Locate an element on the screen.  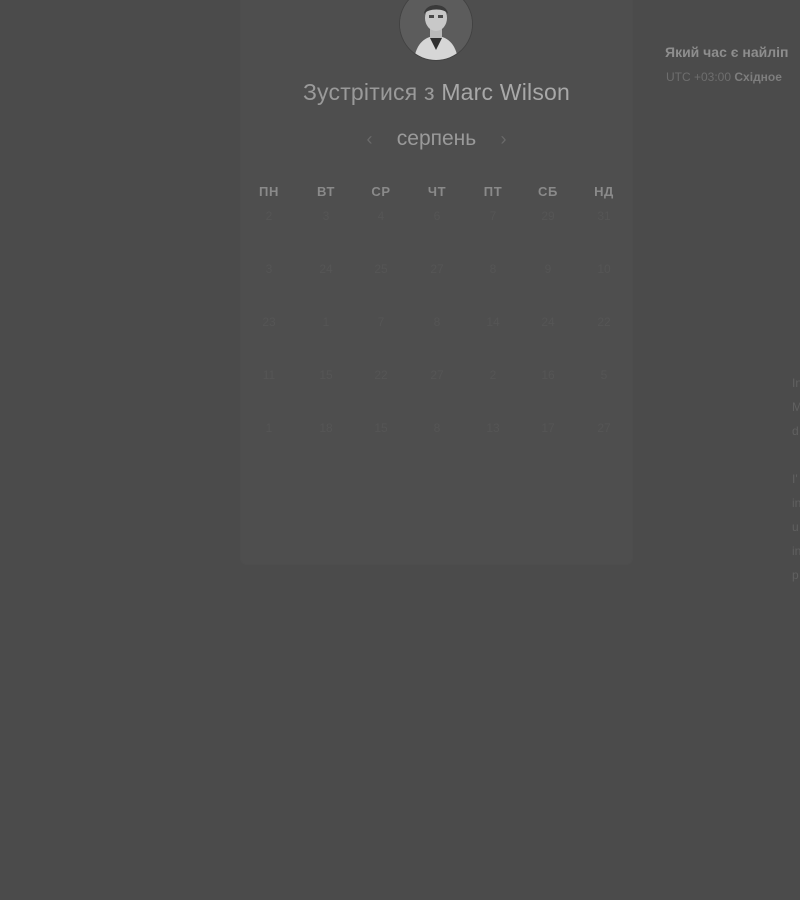
calendar-day: 6 is located at coordinates (437, 216).